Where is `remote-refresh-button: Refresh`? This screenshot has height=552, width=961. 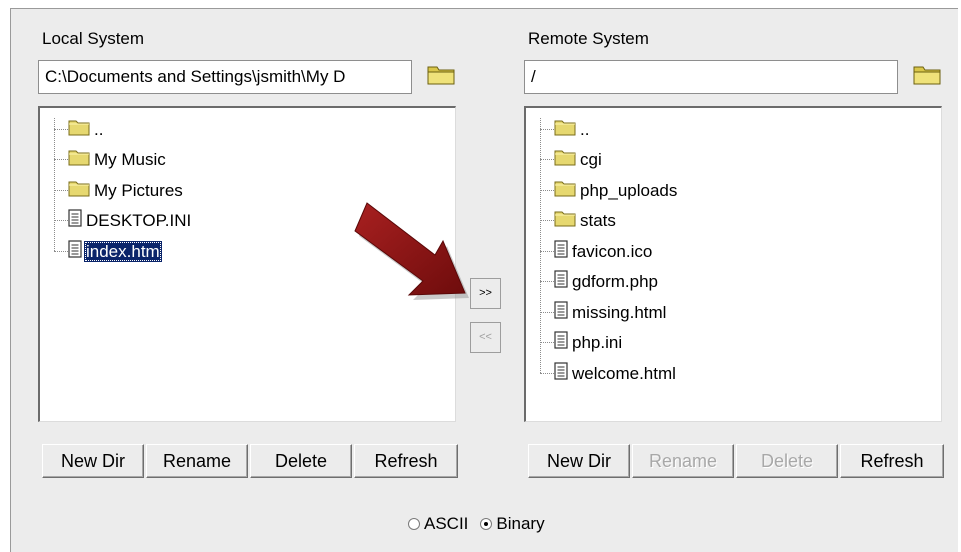
remote-refresh-button: Refresh is located at coordinates (892, 461).